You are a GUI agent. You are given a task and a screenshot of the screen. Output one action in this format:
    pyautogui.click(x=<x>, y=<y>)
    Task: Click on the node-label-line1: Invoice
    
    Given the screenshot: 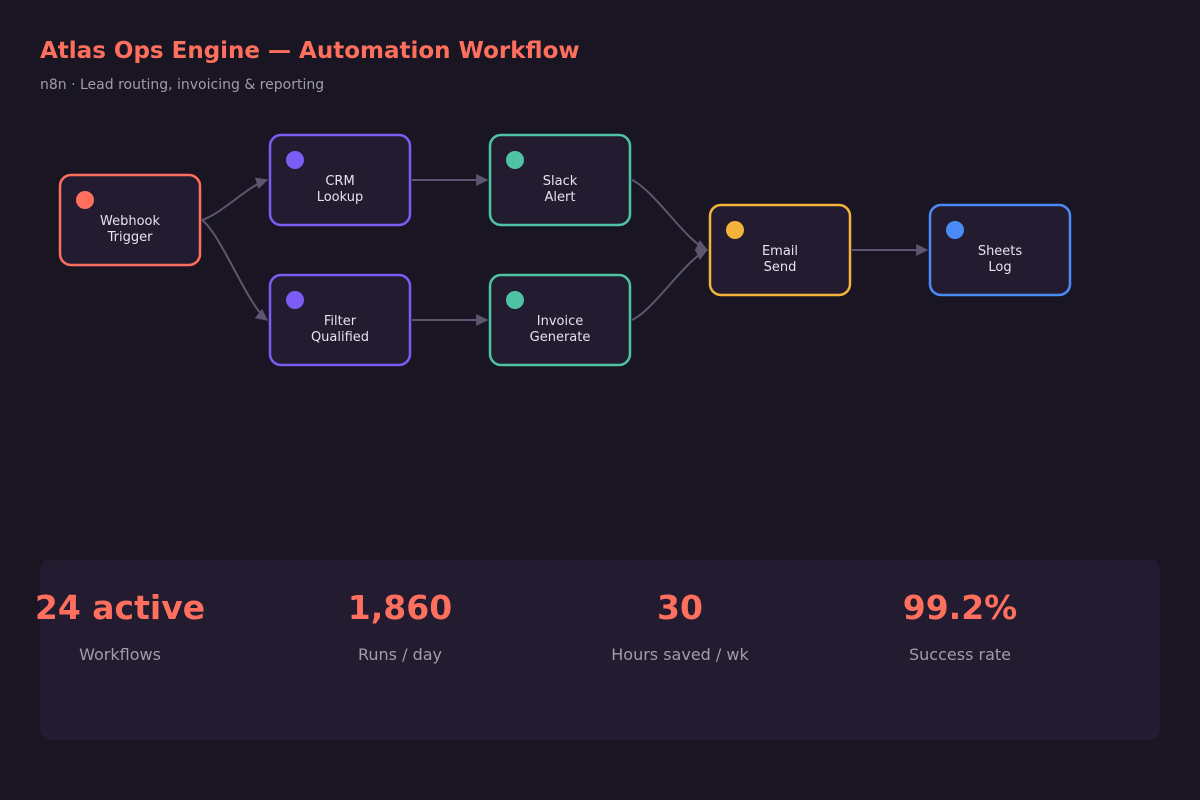 What is the action you would take?
    pyautogui.click(x=560, y=321)
    